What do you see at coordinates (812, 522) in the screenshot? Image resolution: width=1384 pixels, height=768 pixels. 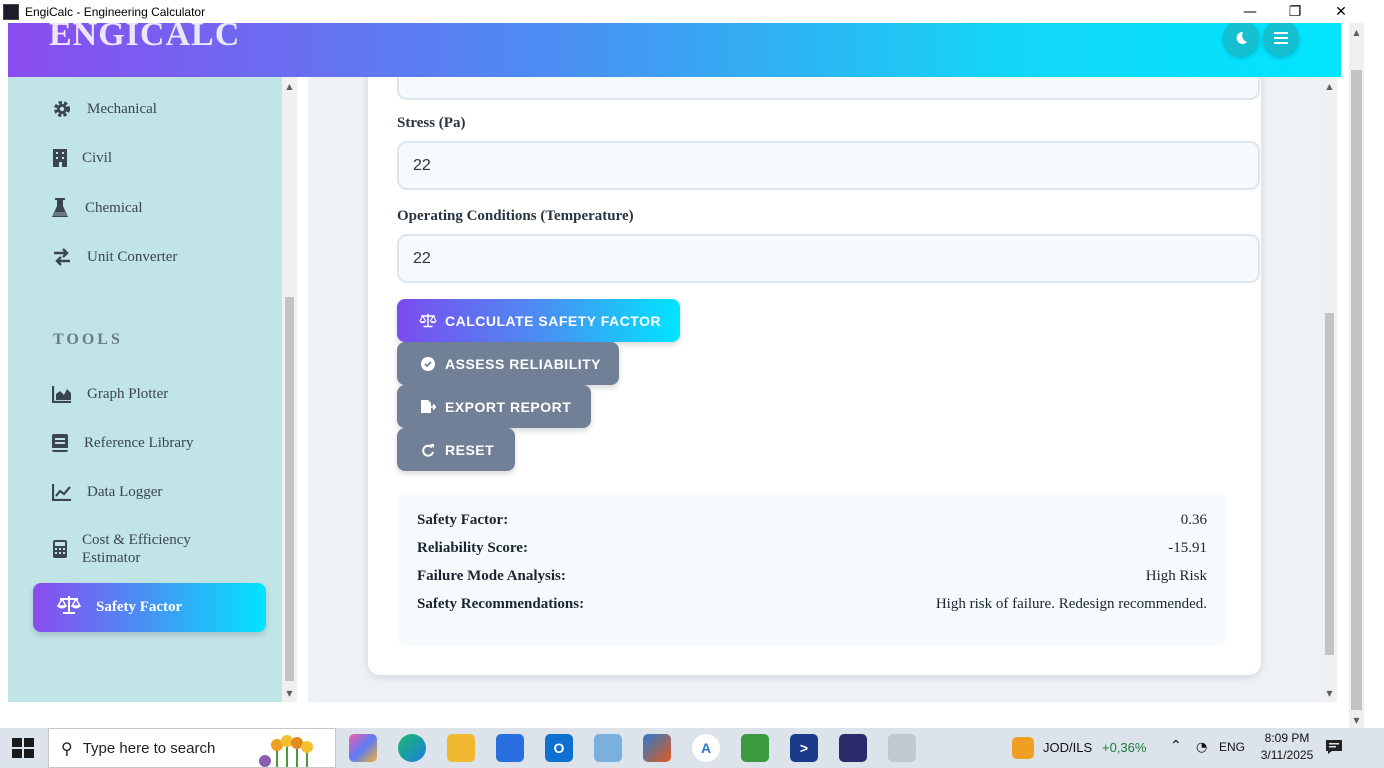 I see `result-safety-factor: Safety Factor: 0.36` at bounding box center [812, 522].